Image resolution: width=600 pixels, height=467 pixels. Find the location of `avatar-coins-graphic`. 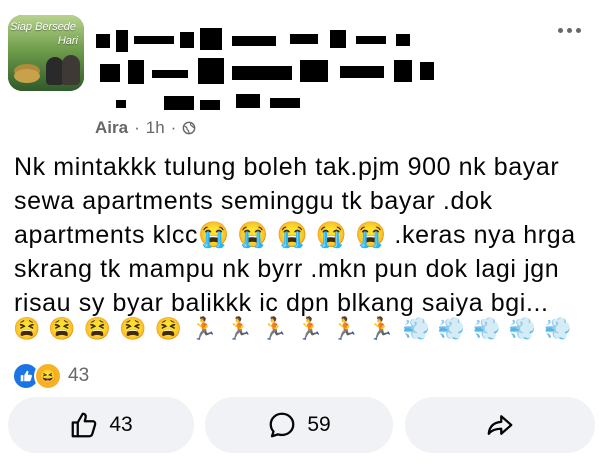

avatar-coins-graphic is located at coordinates (27, 76).